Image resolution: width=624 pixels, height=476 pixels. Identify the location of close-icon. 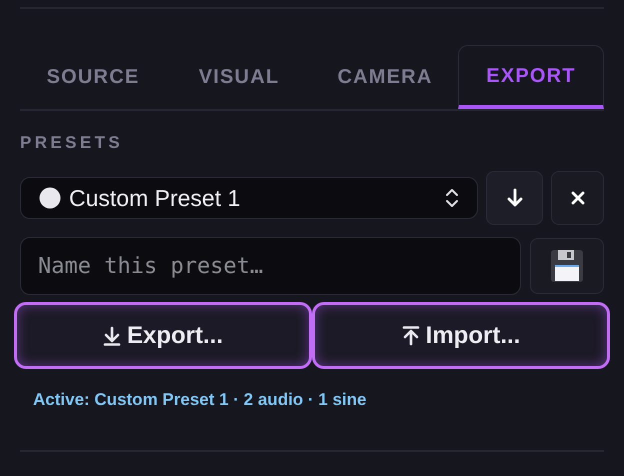
(577, 198).